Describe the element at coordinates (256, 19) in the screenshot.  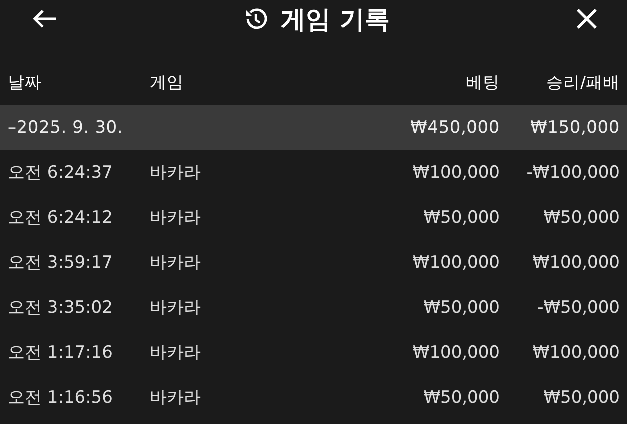
I see `history-icon` at that location.